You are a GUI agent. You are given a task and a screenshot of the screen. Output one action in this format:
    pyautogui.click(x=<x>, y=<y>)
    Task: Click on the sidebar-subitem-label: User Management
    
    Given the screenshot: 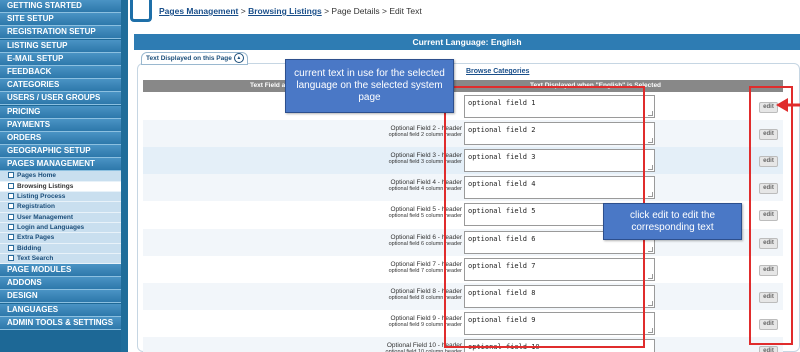 What is the action you would take?
    pyautogui.click(x=45, y=217)
    